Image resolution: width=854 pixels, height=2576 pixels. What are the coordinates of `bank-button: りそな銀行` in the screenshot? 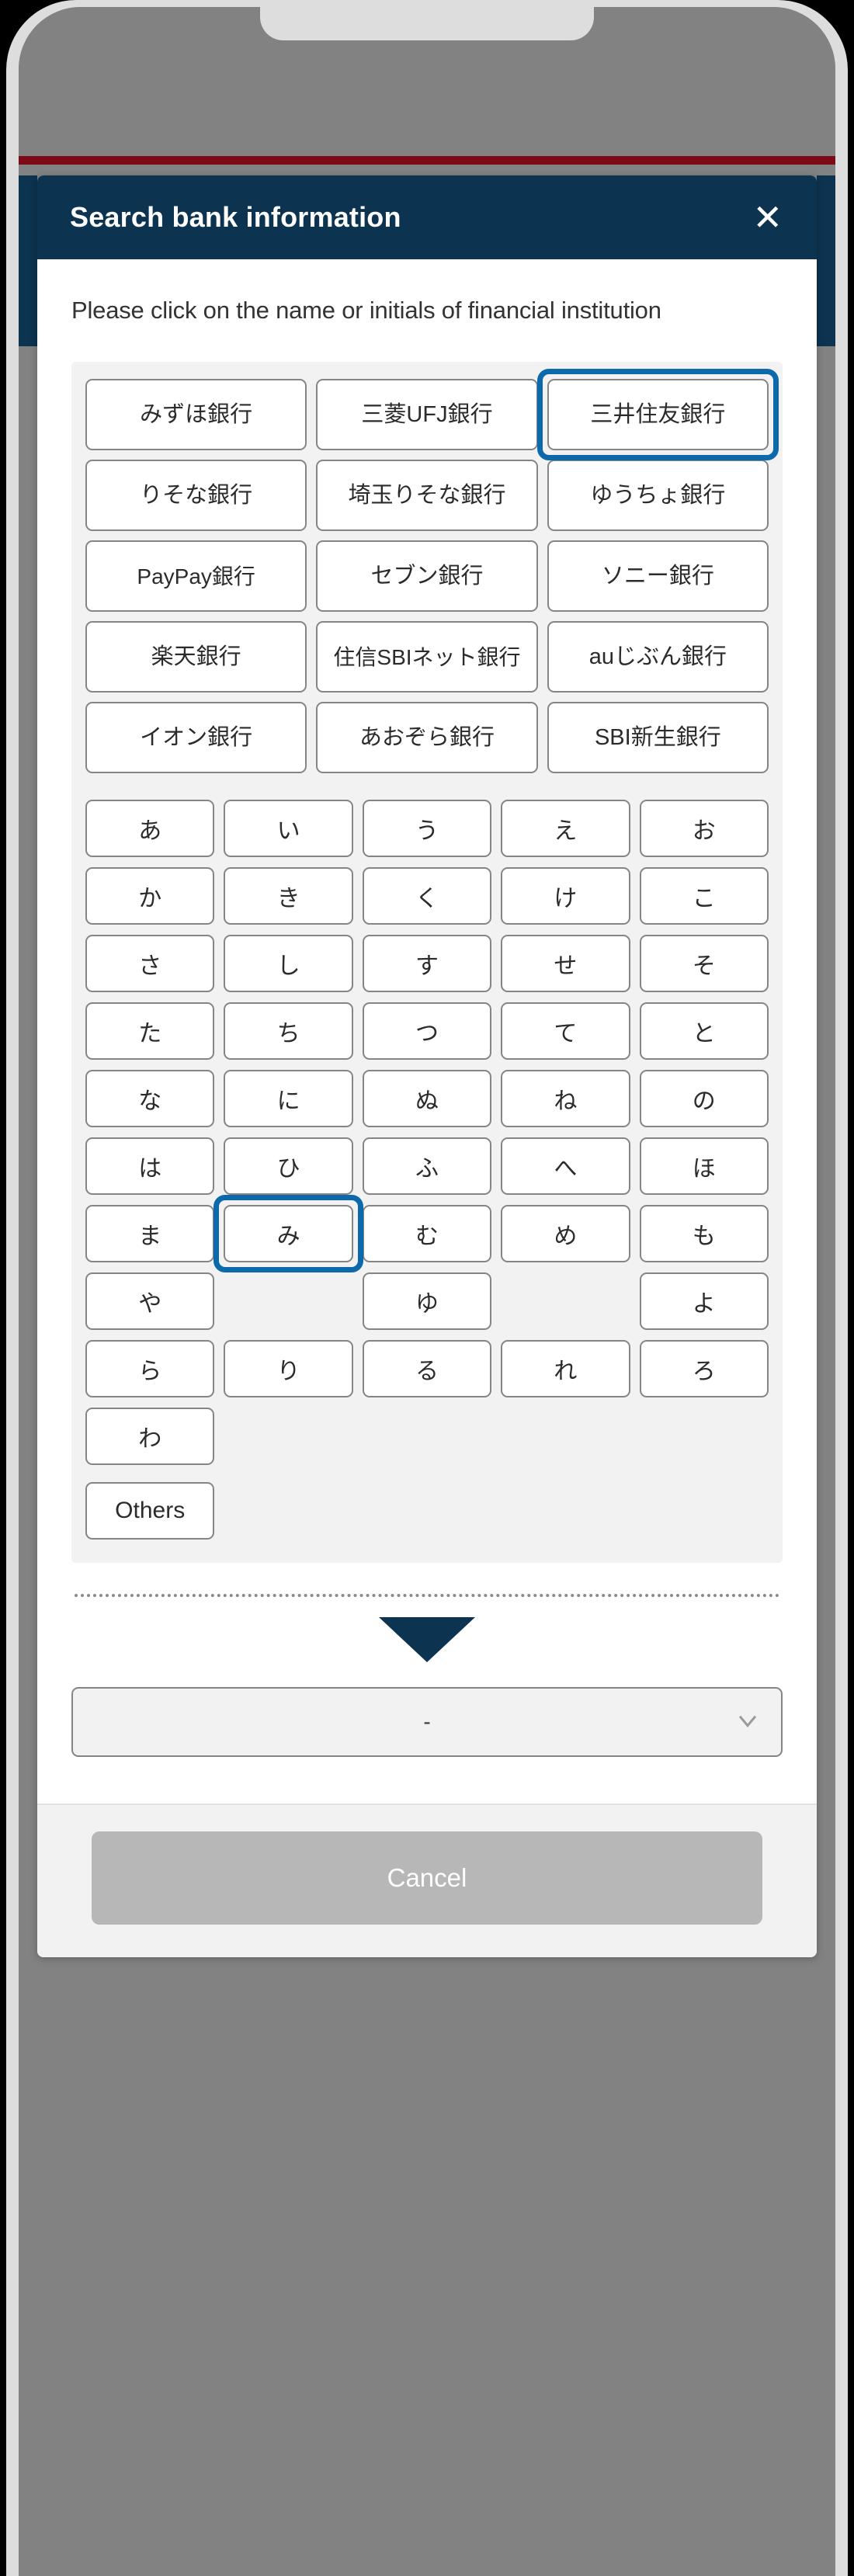 It's located at (196, 496).